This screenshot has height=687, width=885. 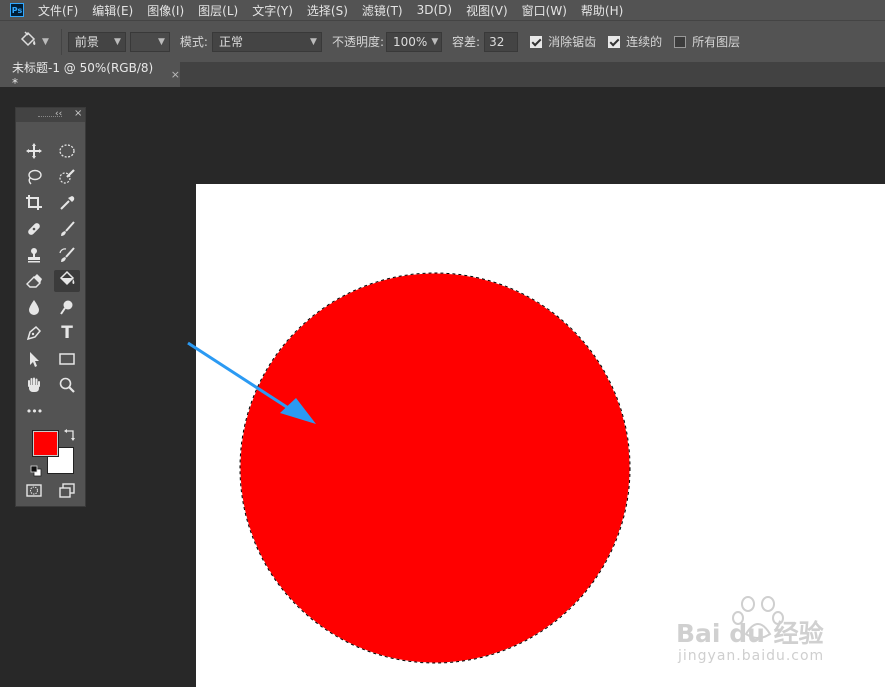 What do you see at coordinates (67, 359) in the screenshot?
I see `rectangle-icon` at bounding box center [67, 359].